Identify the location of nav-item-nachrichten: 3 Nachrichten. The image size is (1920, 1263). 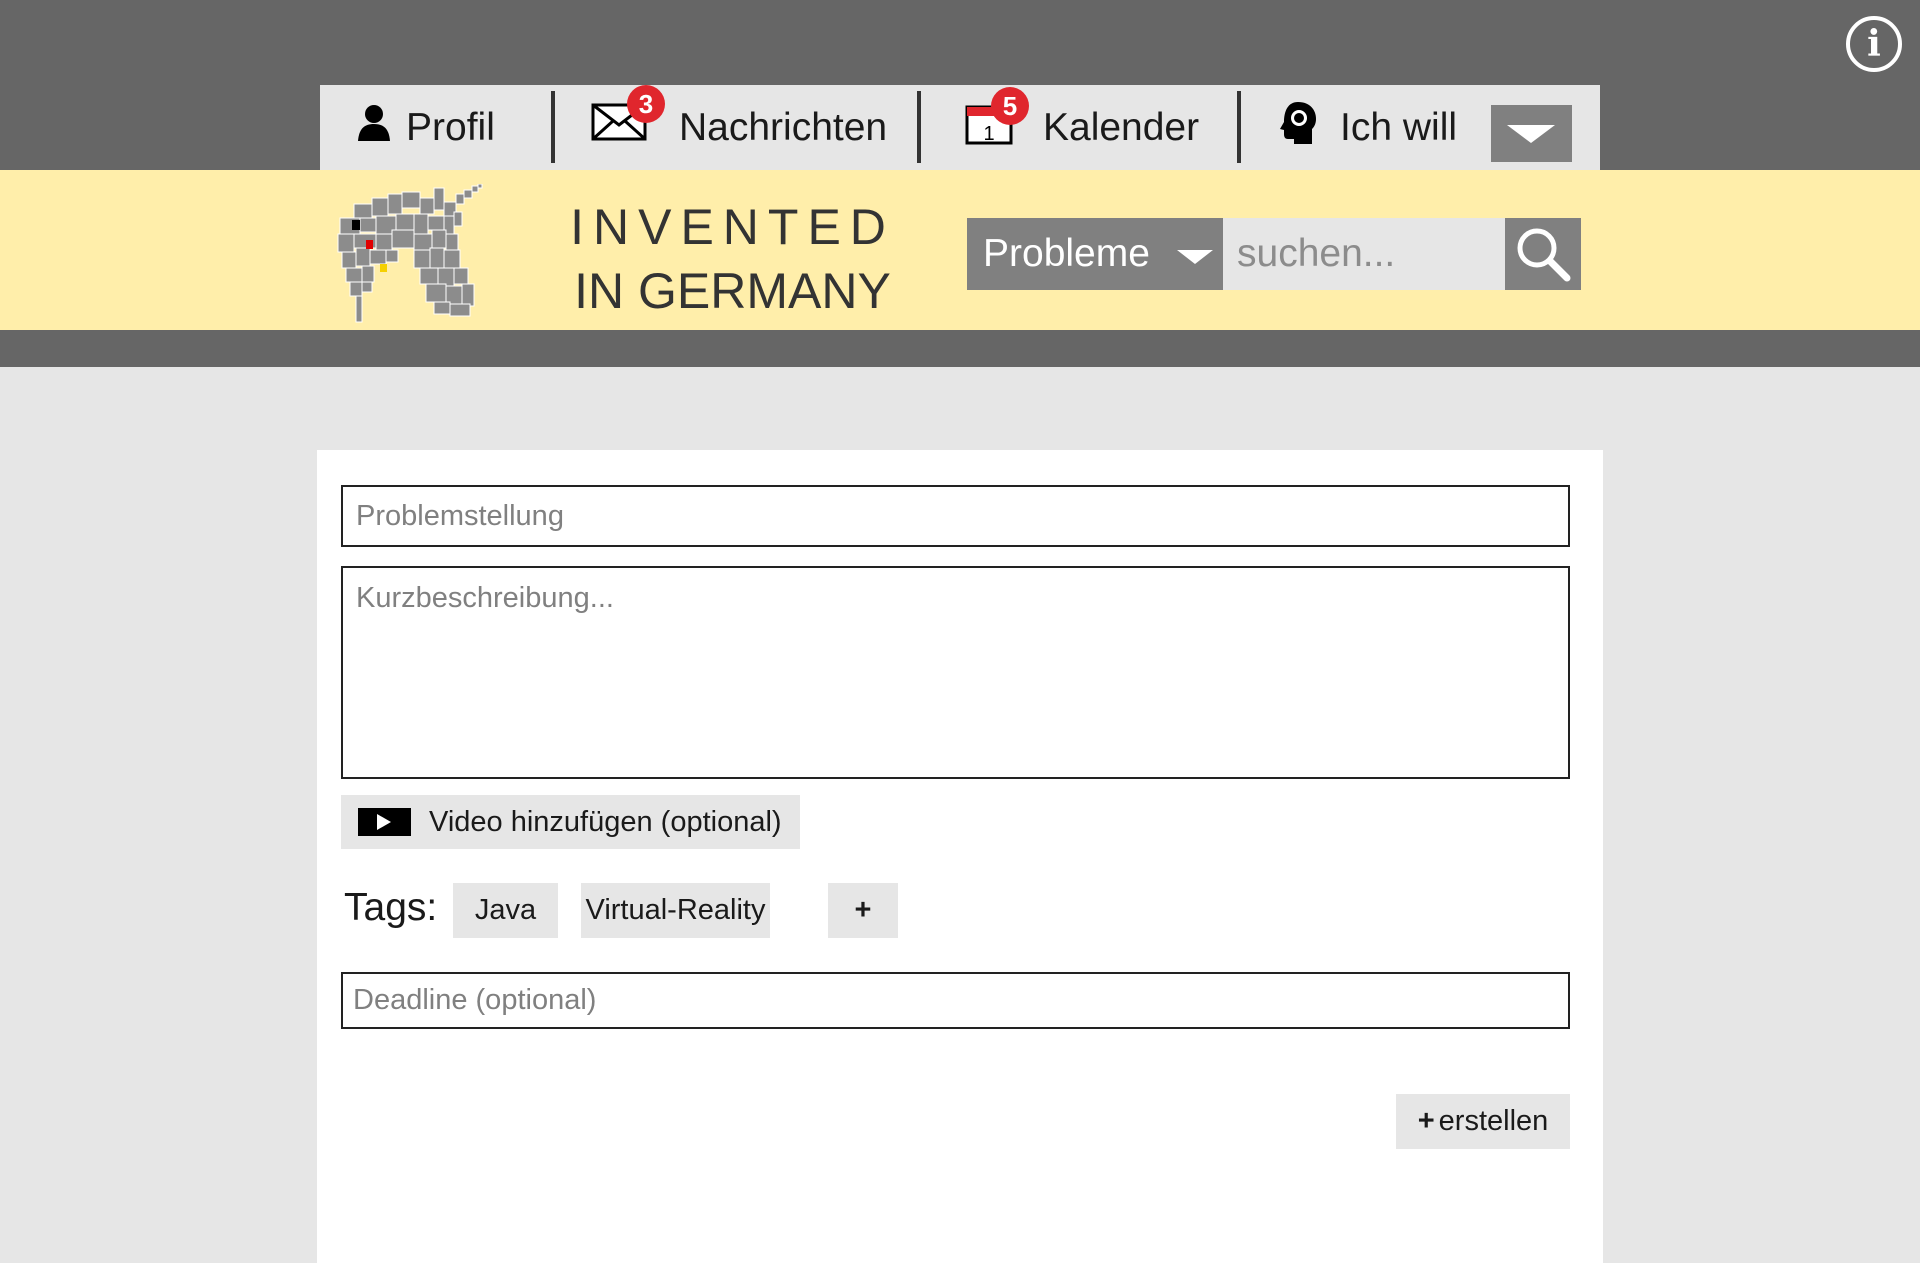
(739, 127).